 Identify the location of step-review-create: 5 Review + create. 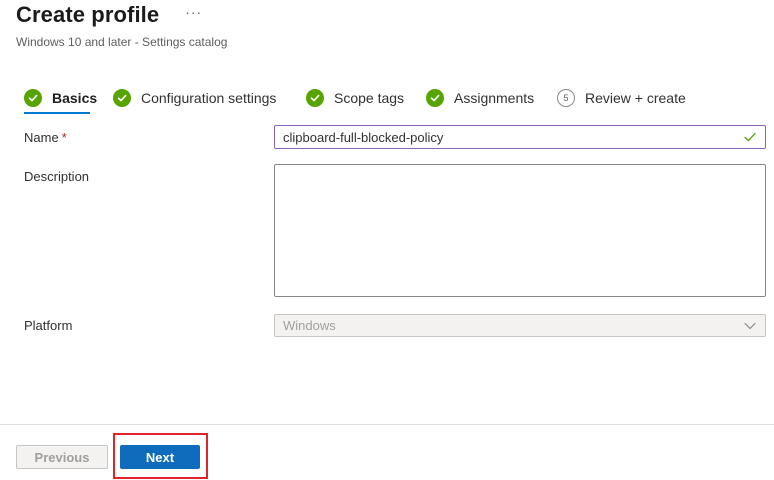
(621, 98).